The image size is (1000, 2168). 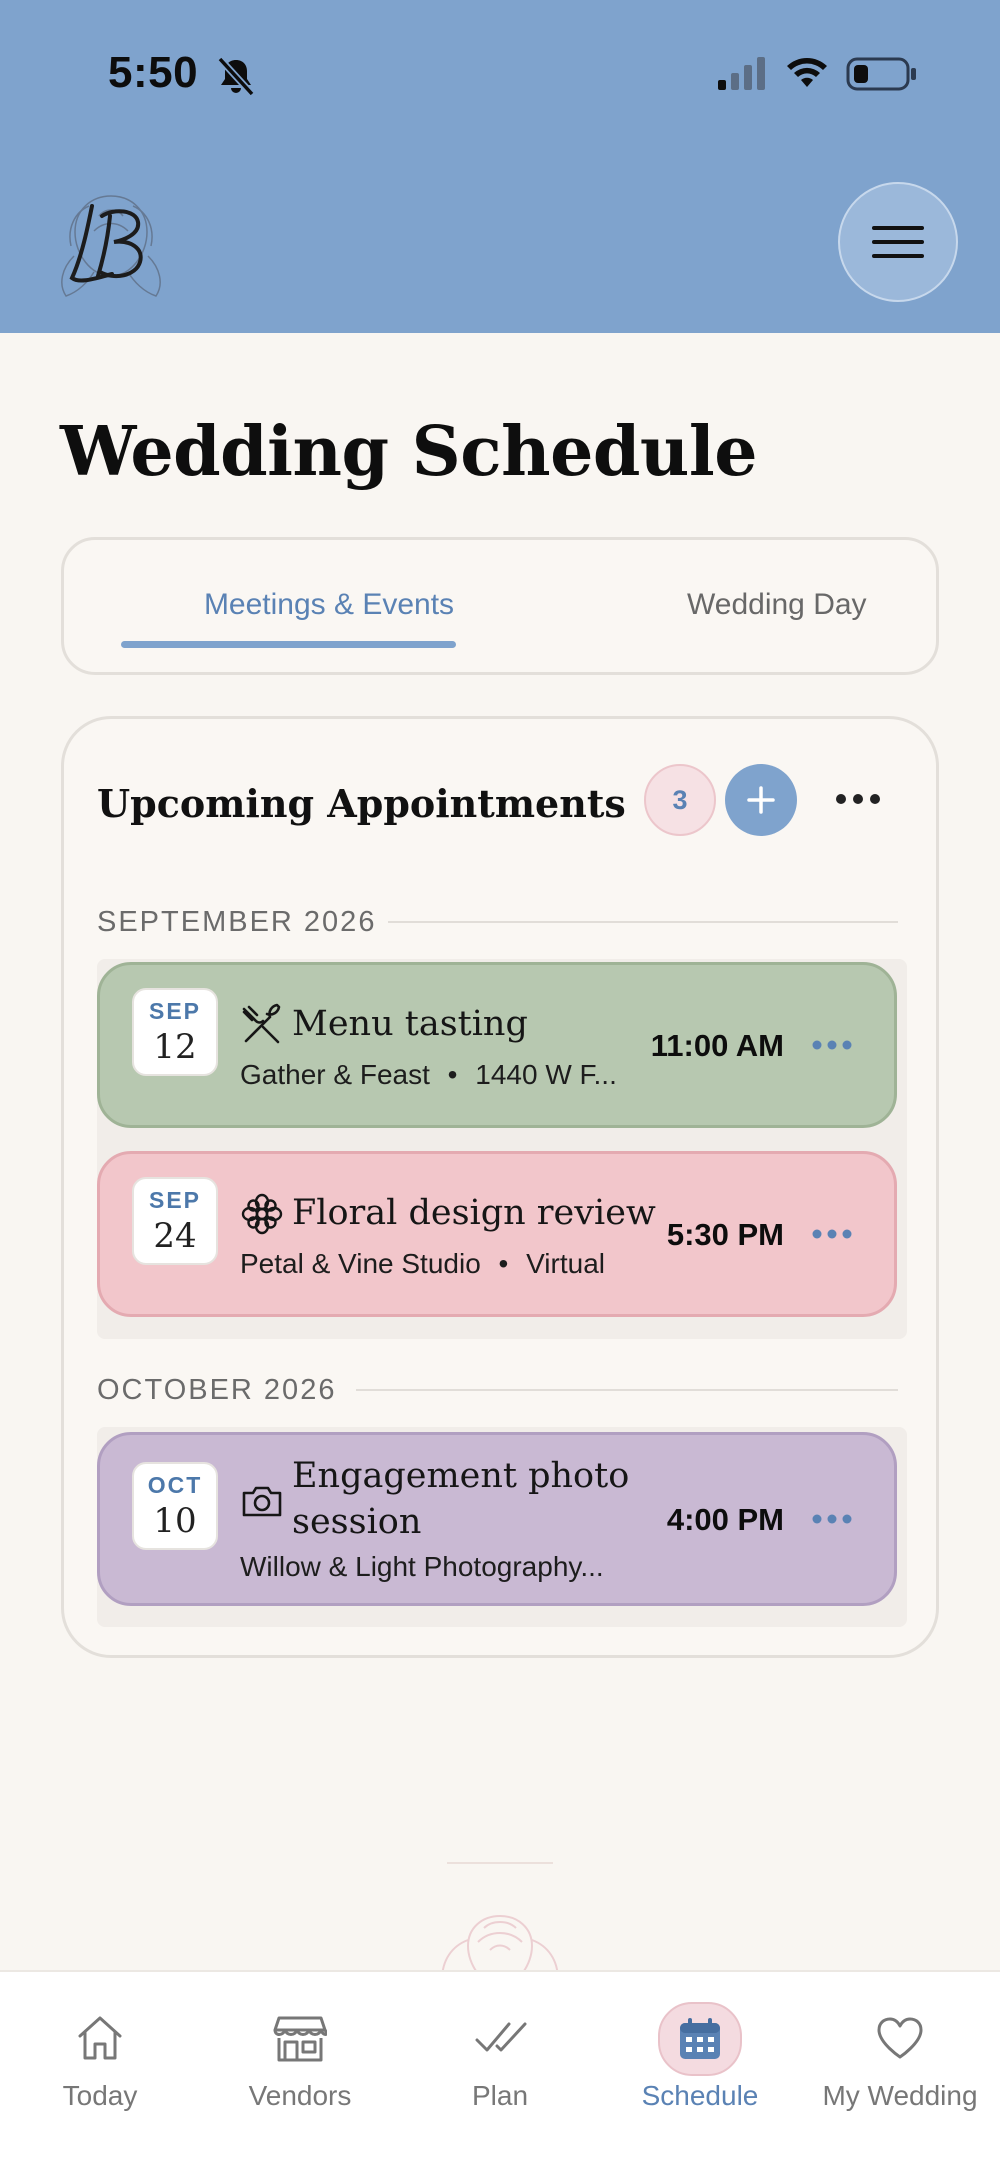 I want to click on appointment-time: 4:00 PM, so click(x=725, y=1519).